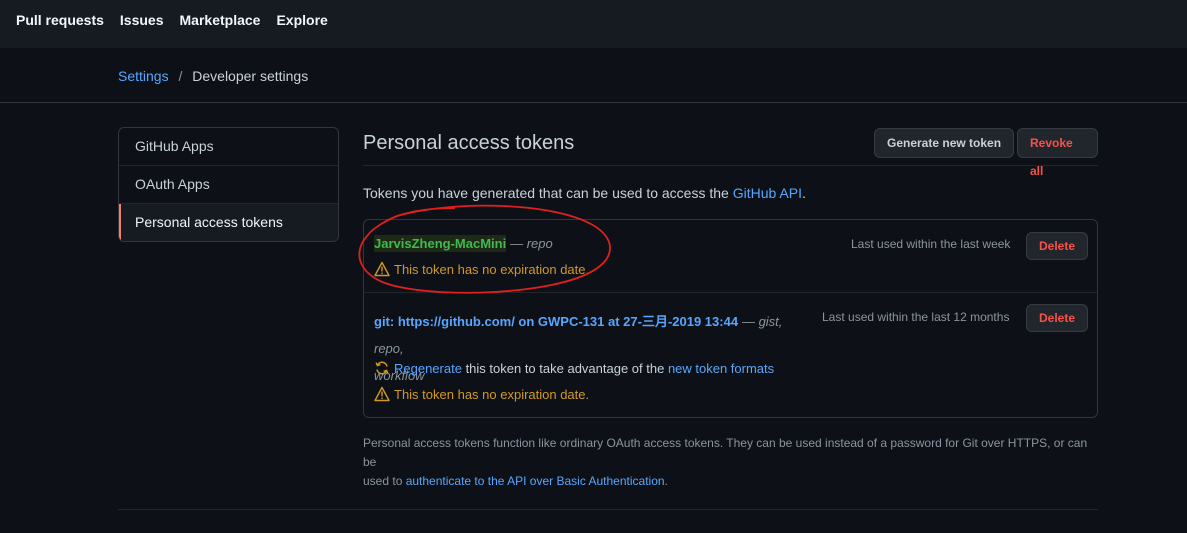 Image resolution: width=1187 pixels, height=533 pixels. Describe the element at coordinates (608, 509) in the screenshot. I see `divider` at that location.